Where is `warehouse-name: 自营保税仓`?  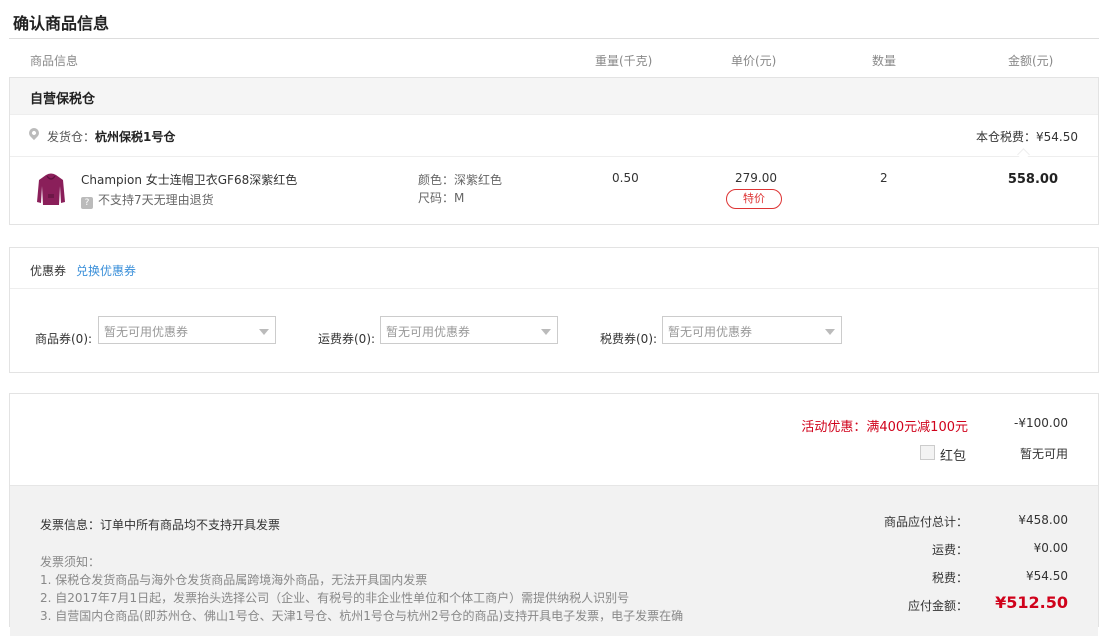 warehouse-name: 自营保税仓 is located at coordinates (63, 99).